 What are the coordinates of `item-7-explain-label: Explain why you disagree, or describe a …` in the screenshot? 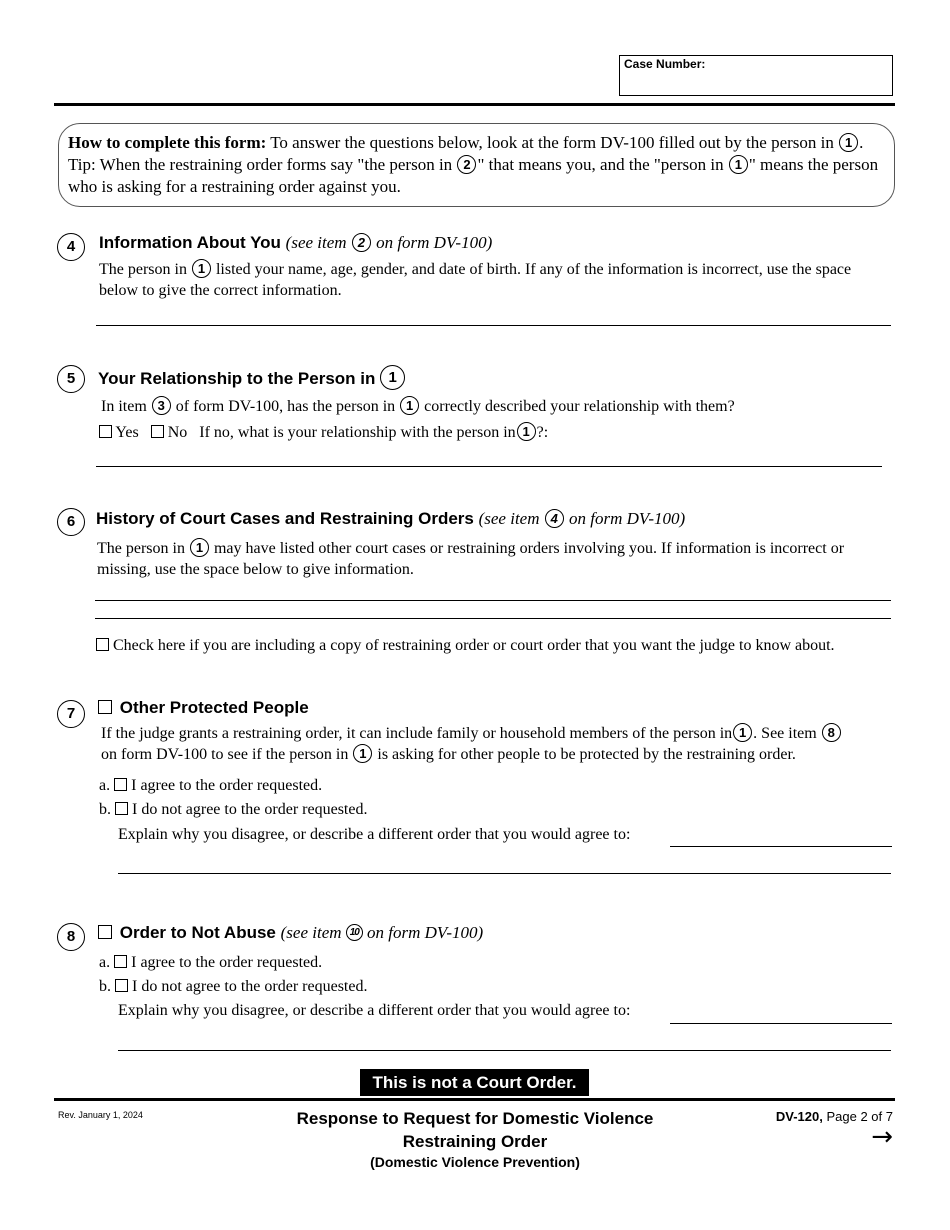 It's located at (374, 834).